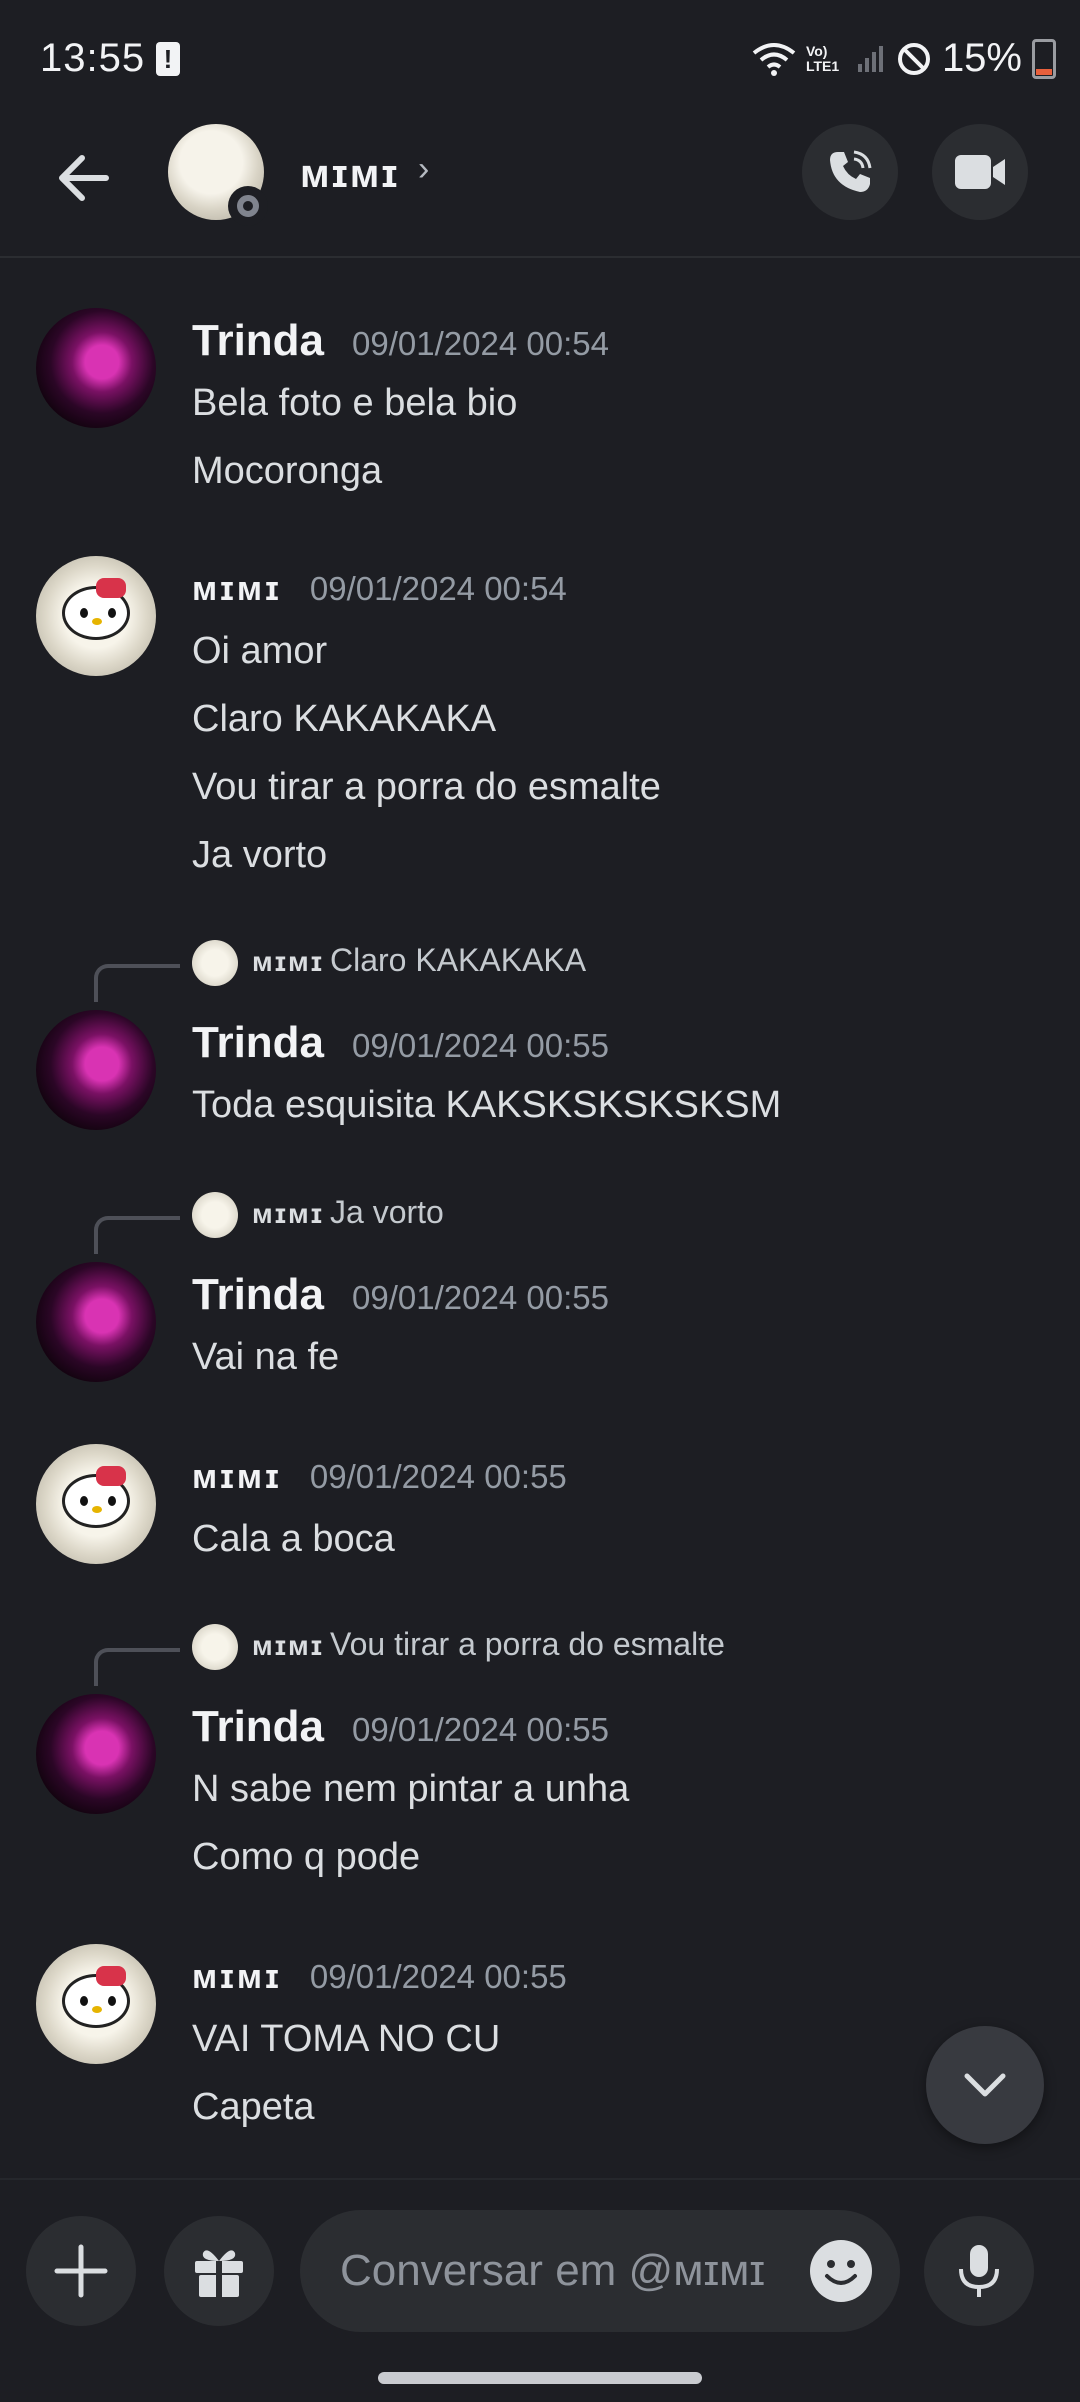  I want to click on gift-icon, so click(219, 2273).